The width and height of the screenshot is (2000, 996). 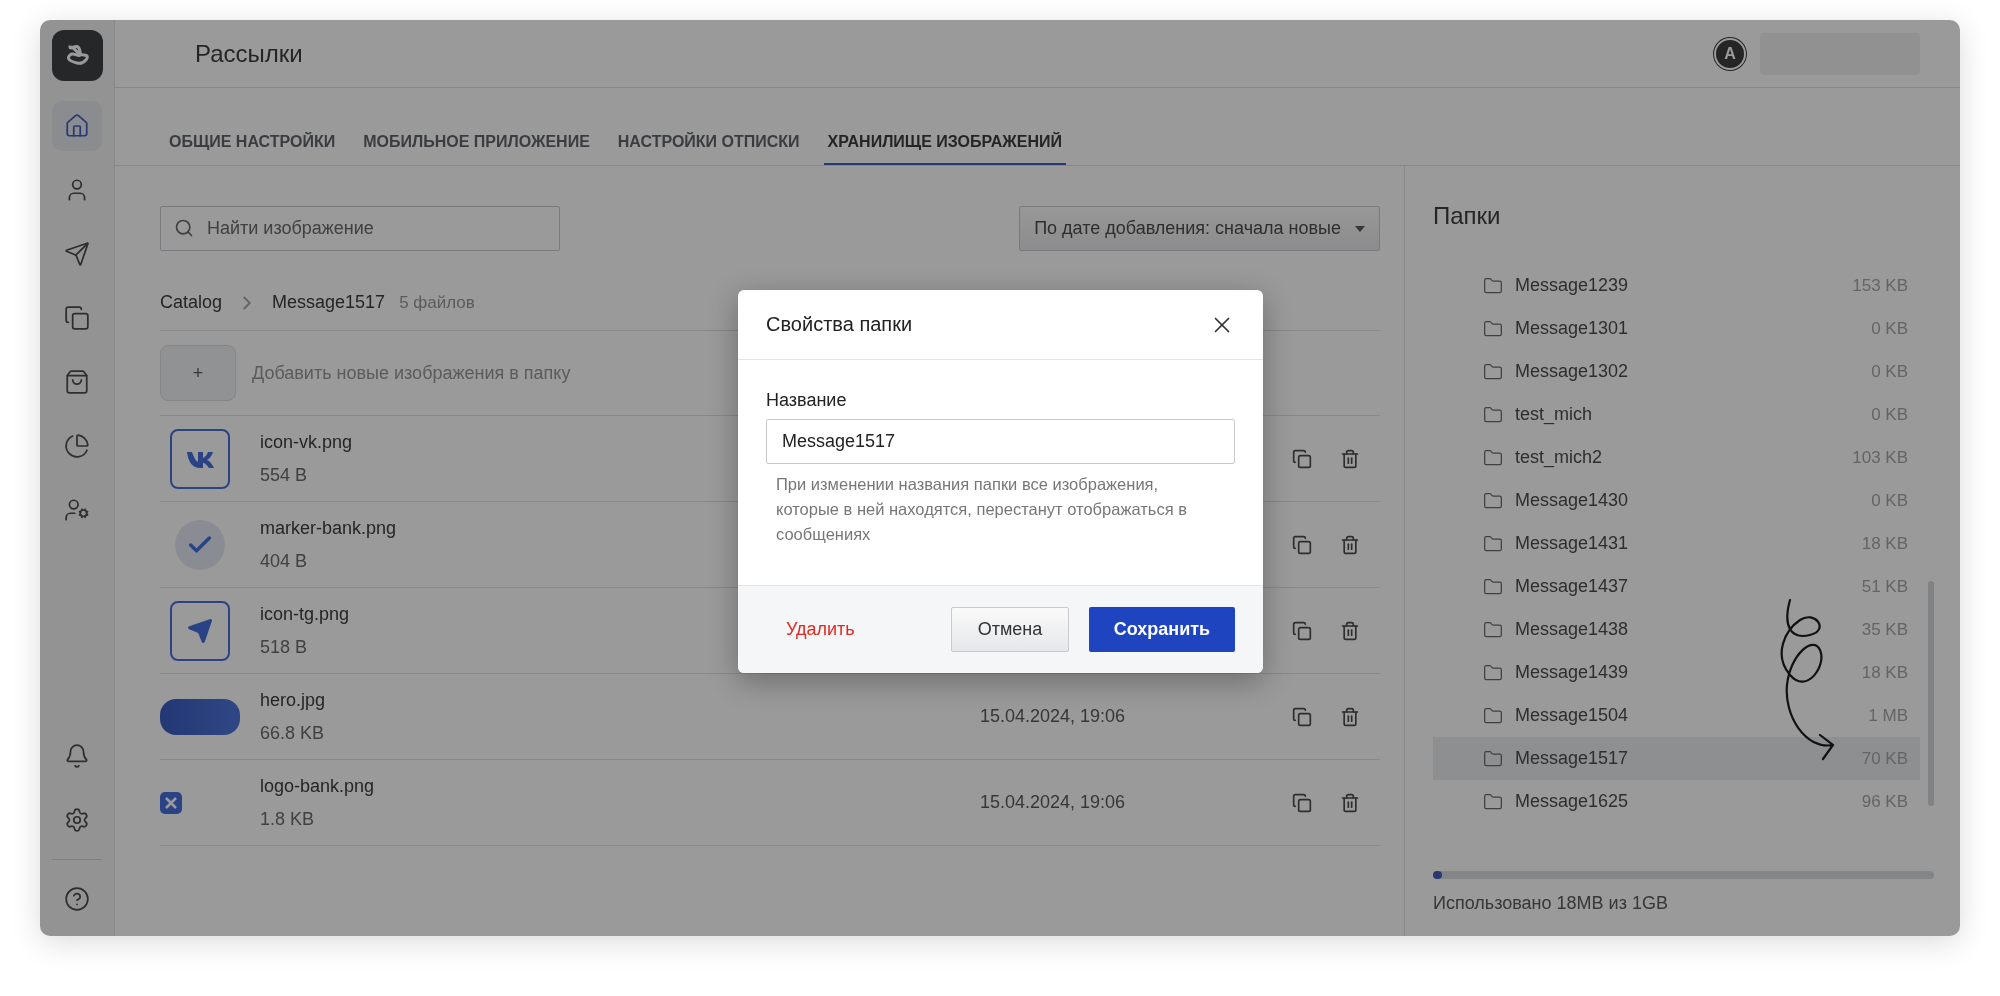 What do you see at coordinates (981, 509) in the screenshot?
I see `hint-text: При изменении названия папки все изображения, которые в ней находятся, перестанут отображаться в сообщениях` at bounding box center [981, 509].